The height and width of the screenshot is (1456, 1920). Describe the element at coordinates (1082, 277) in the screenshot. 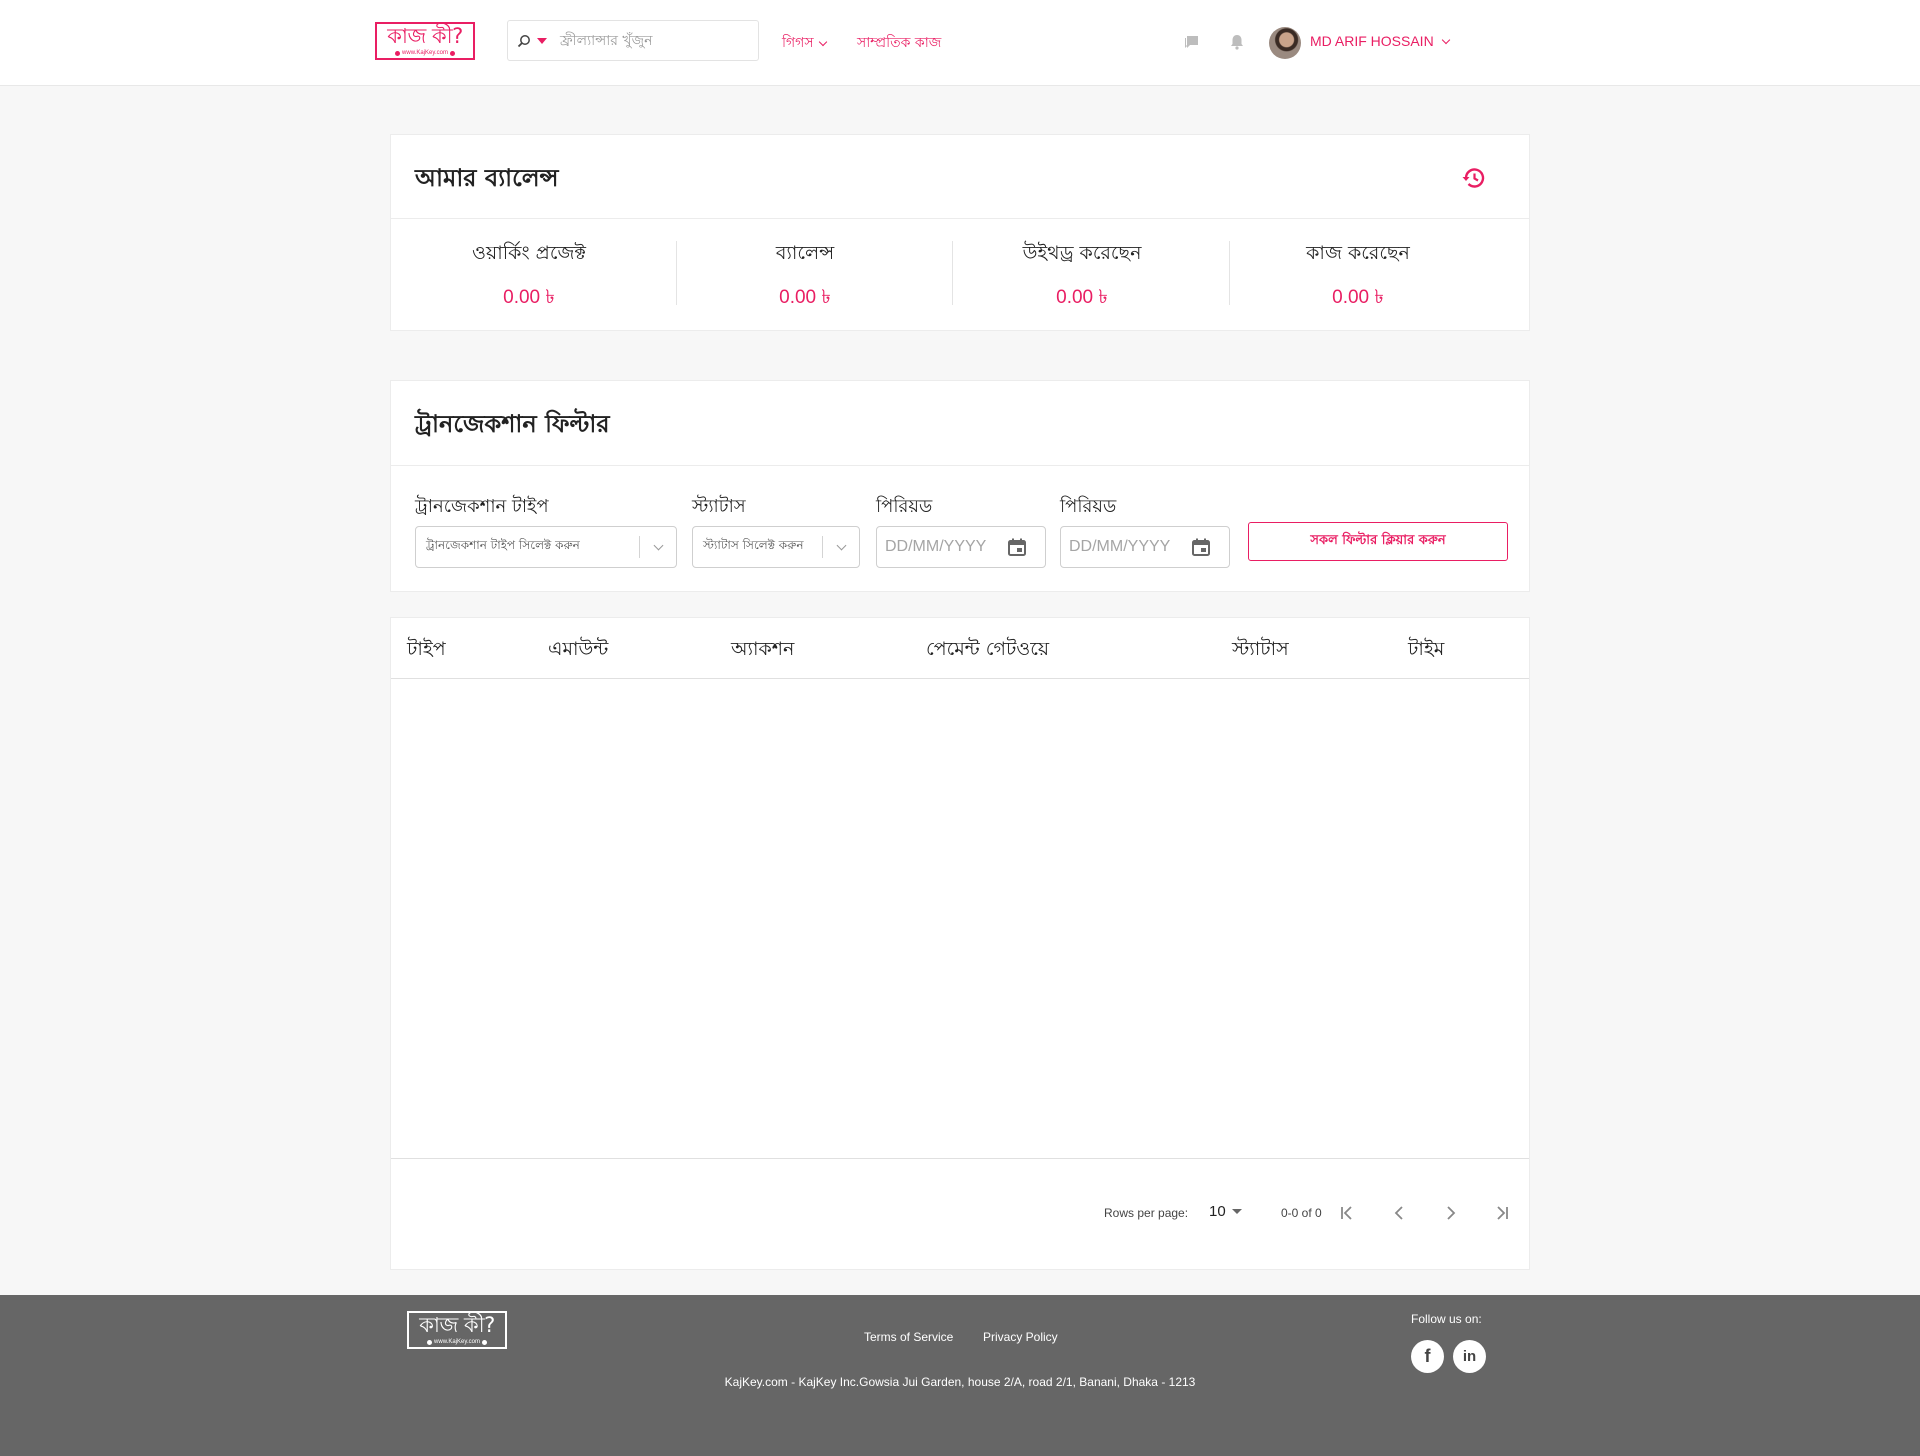

I see `stat-withdrawn: উইথড্র করেছেন 0.00 ৳` at that location.